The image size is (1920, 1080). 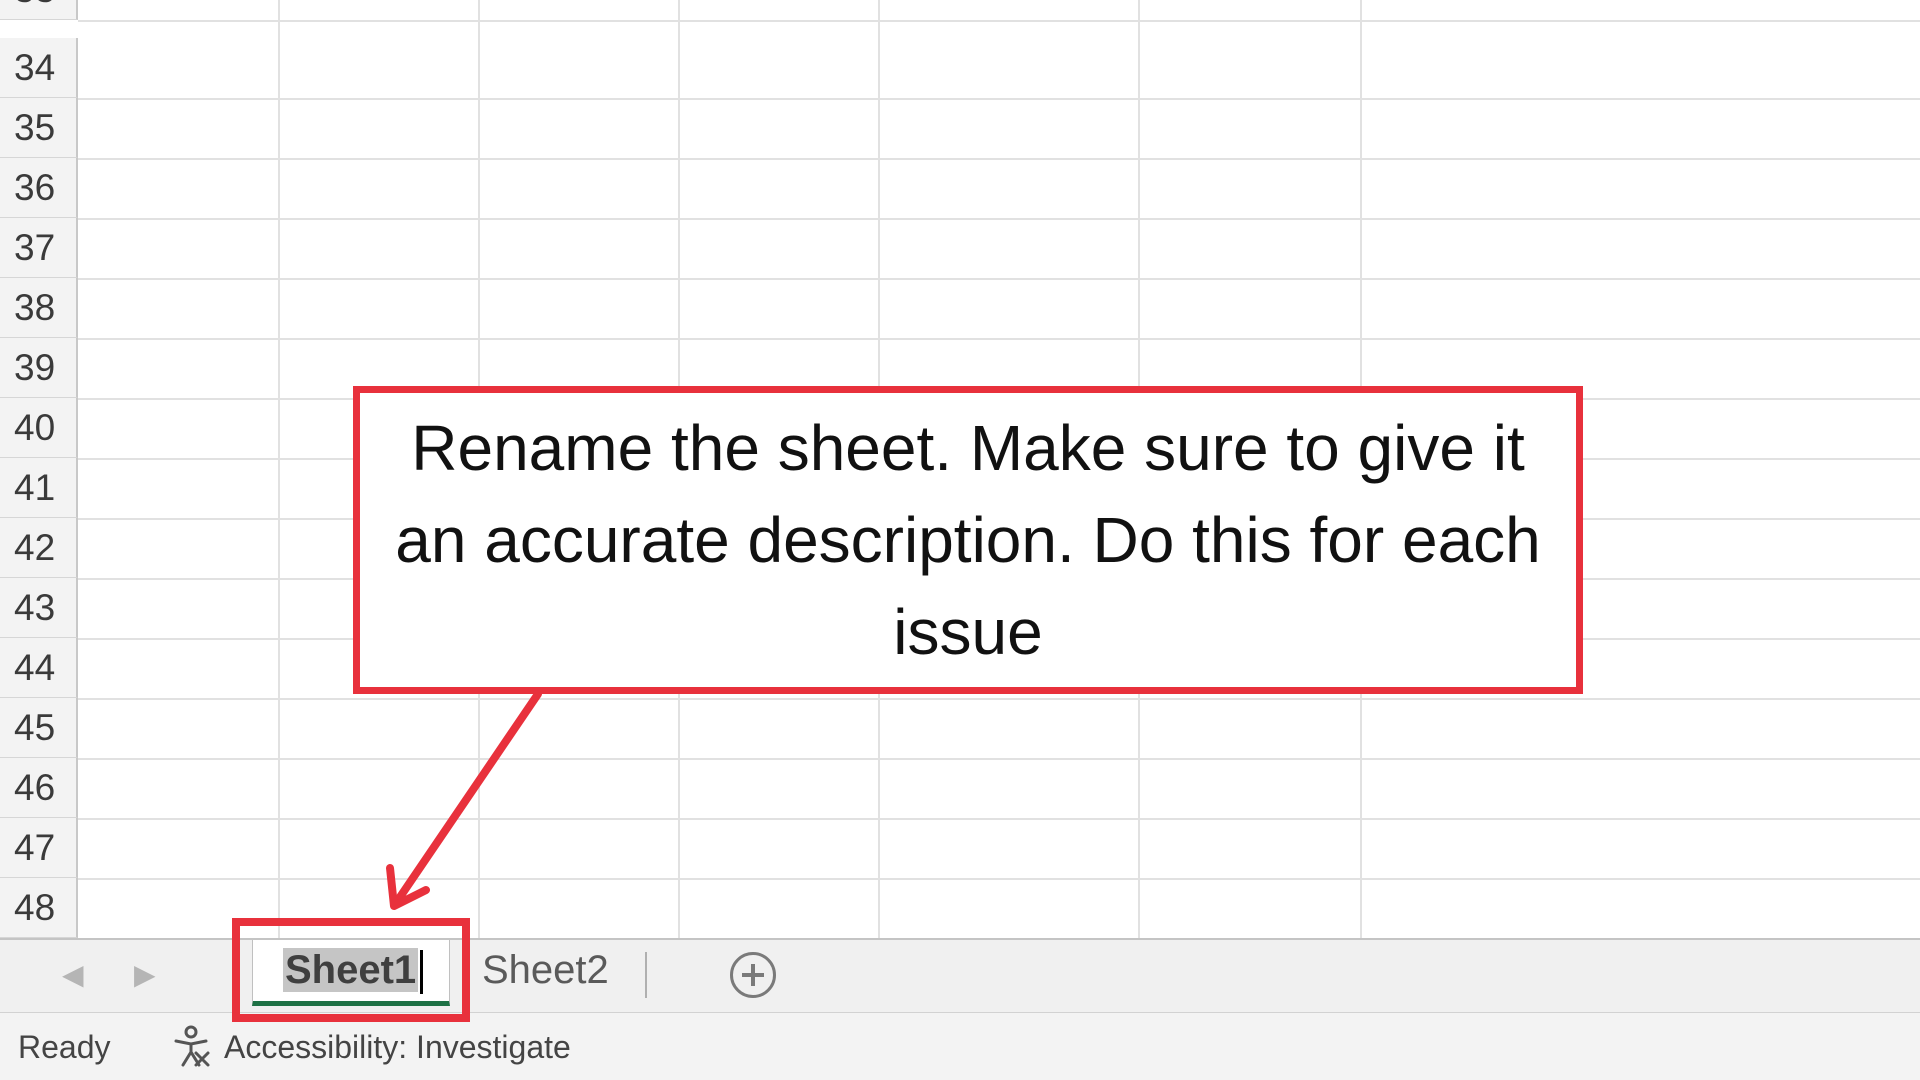 I want to click on row-header: 36, so click(x=39, y=188).